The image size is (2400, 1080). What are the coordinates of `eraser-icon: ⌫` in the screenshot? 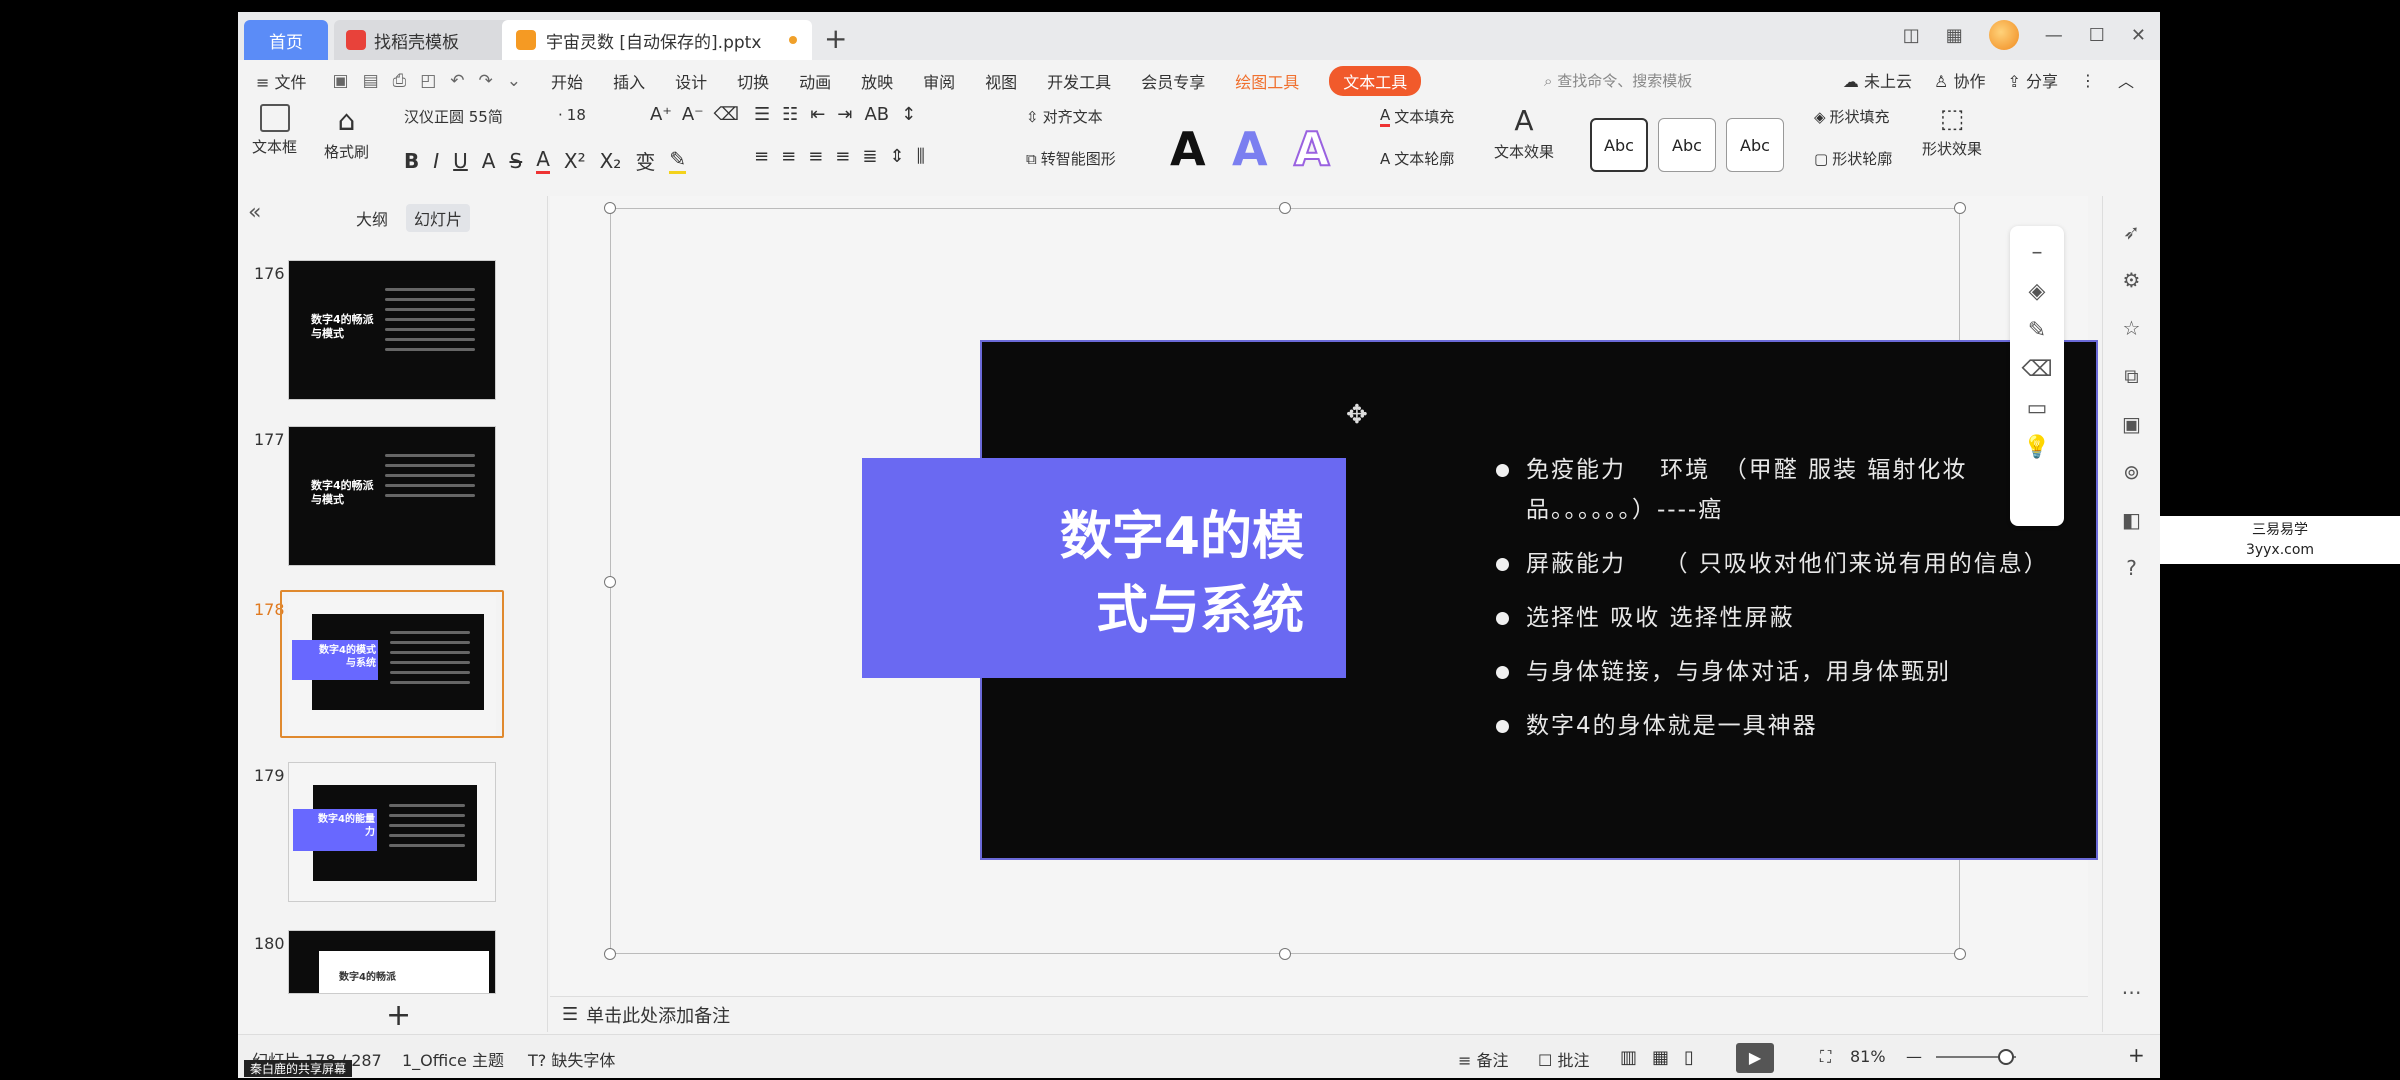 It's located at (2037, 369).